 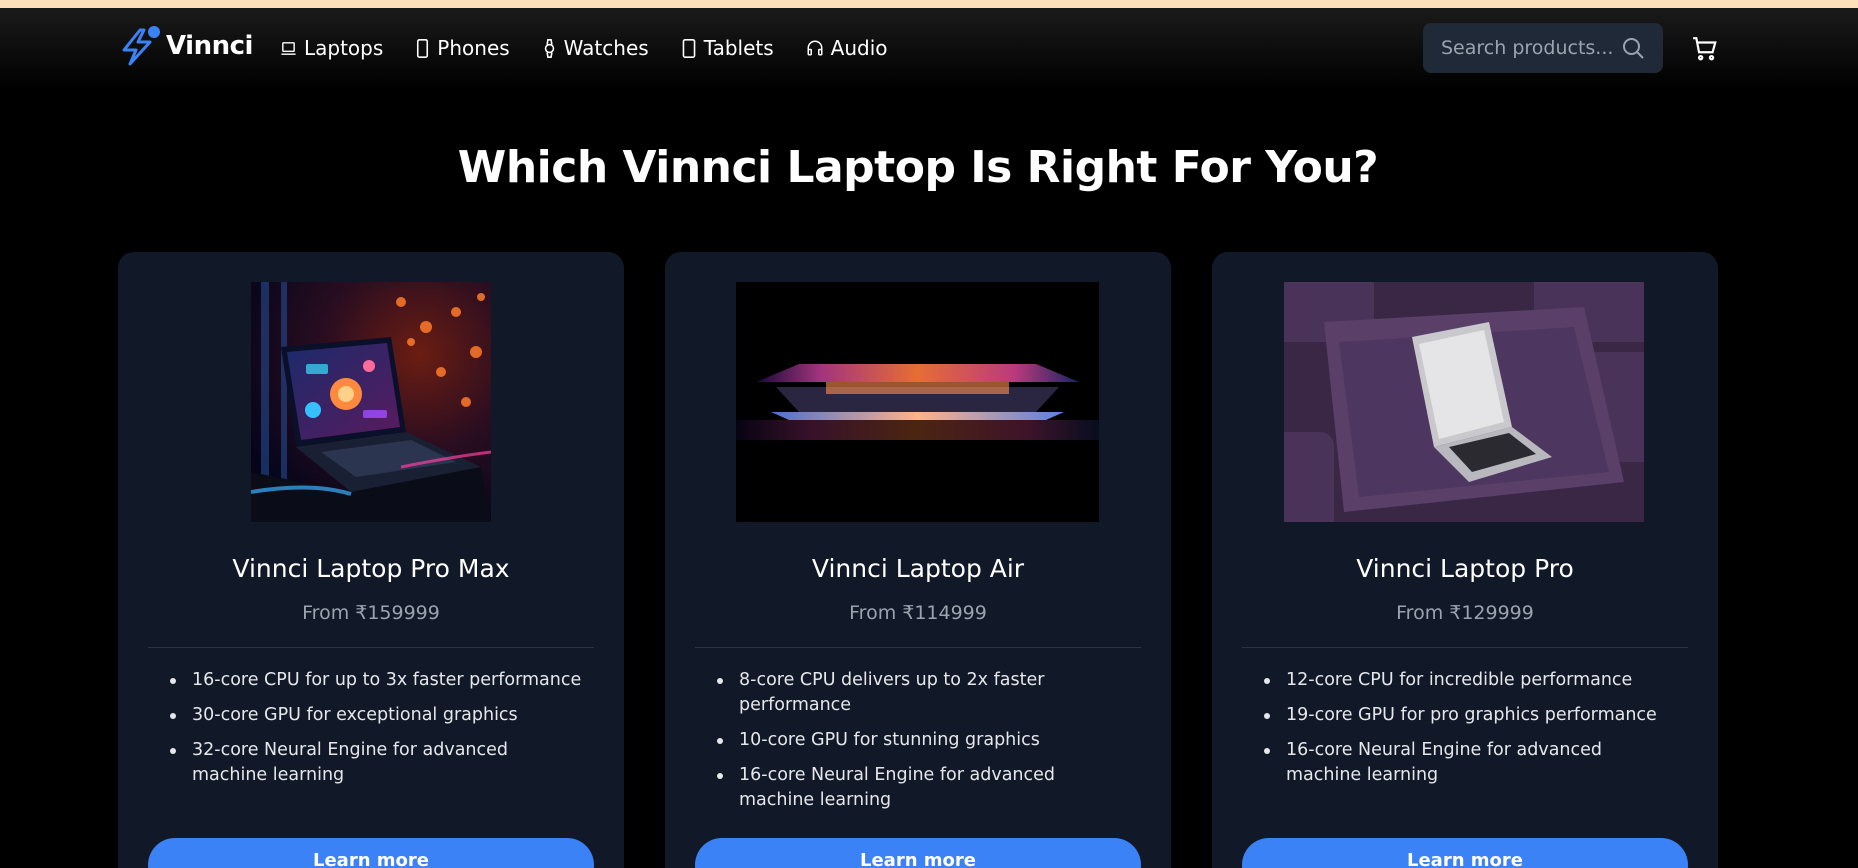 I want to click on product-price: From ₹114999, so click(x=918, y=613).